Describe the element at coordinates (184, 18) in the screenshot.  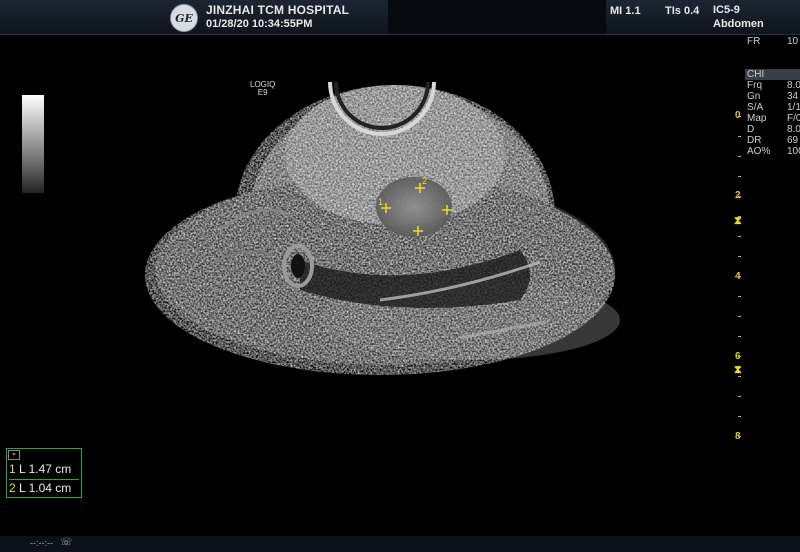
I see `ge-logo-icon: GE` at that location.